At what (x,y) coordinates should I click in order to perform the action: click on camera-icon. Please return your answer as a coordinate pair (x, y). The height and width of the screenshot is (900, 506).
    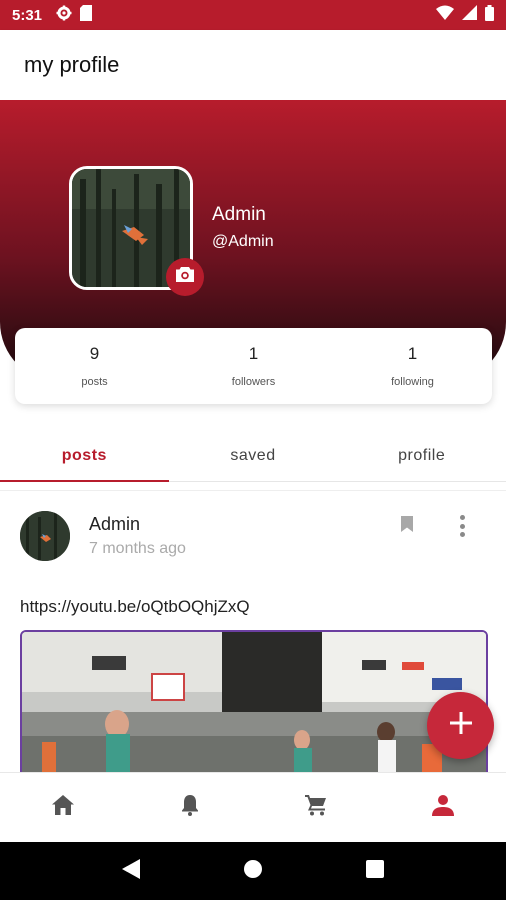
    Looking at the image, I should click on (185, 277).